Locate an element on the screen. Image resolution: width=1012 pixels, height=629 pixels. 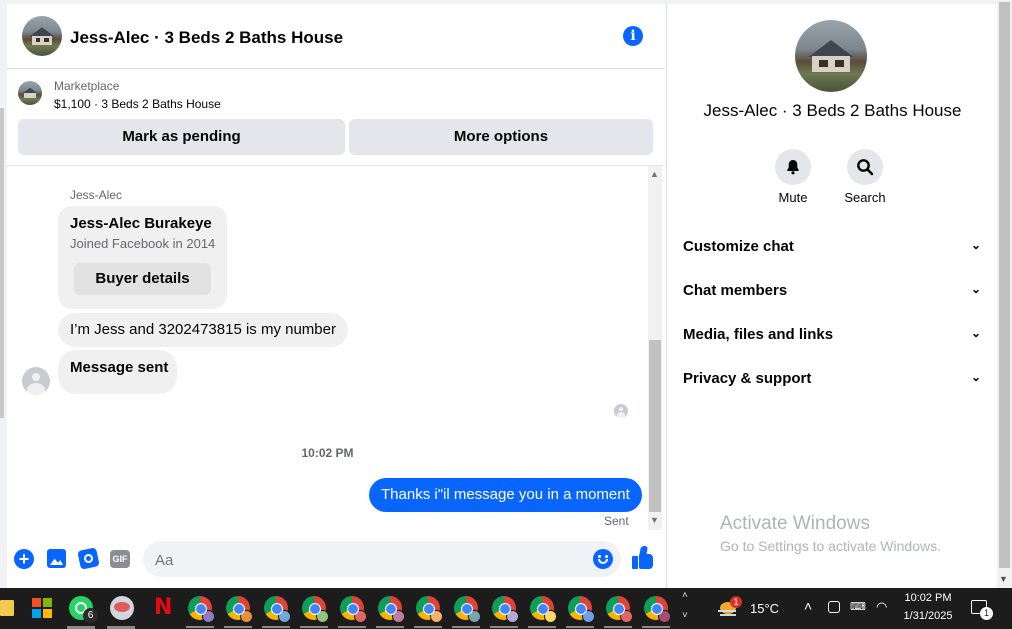
page-scroll-down-icon: ▼ is located at coordinates (1003, 579).